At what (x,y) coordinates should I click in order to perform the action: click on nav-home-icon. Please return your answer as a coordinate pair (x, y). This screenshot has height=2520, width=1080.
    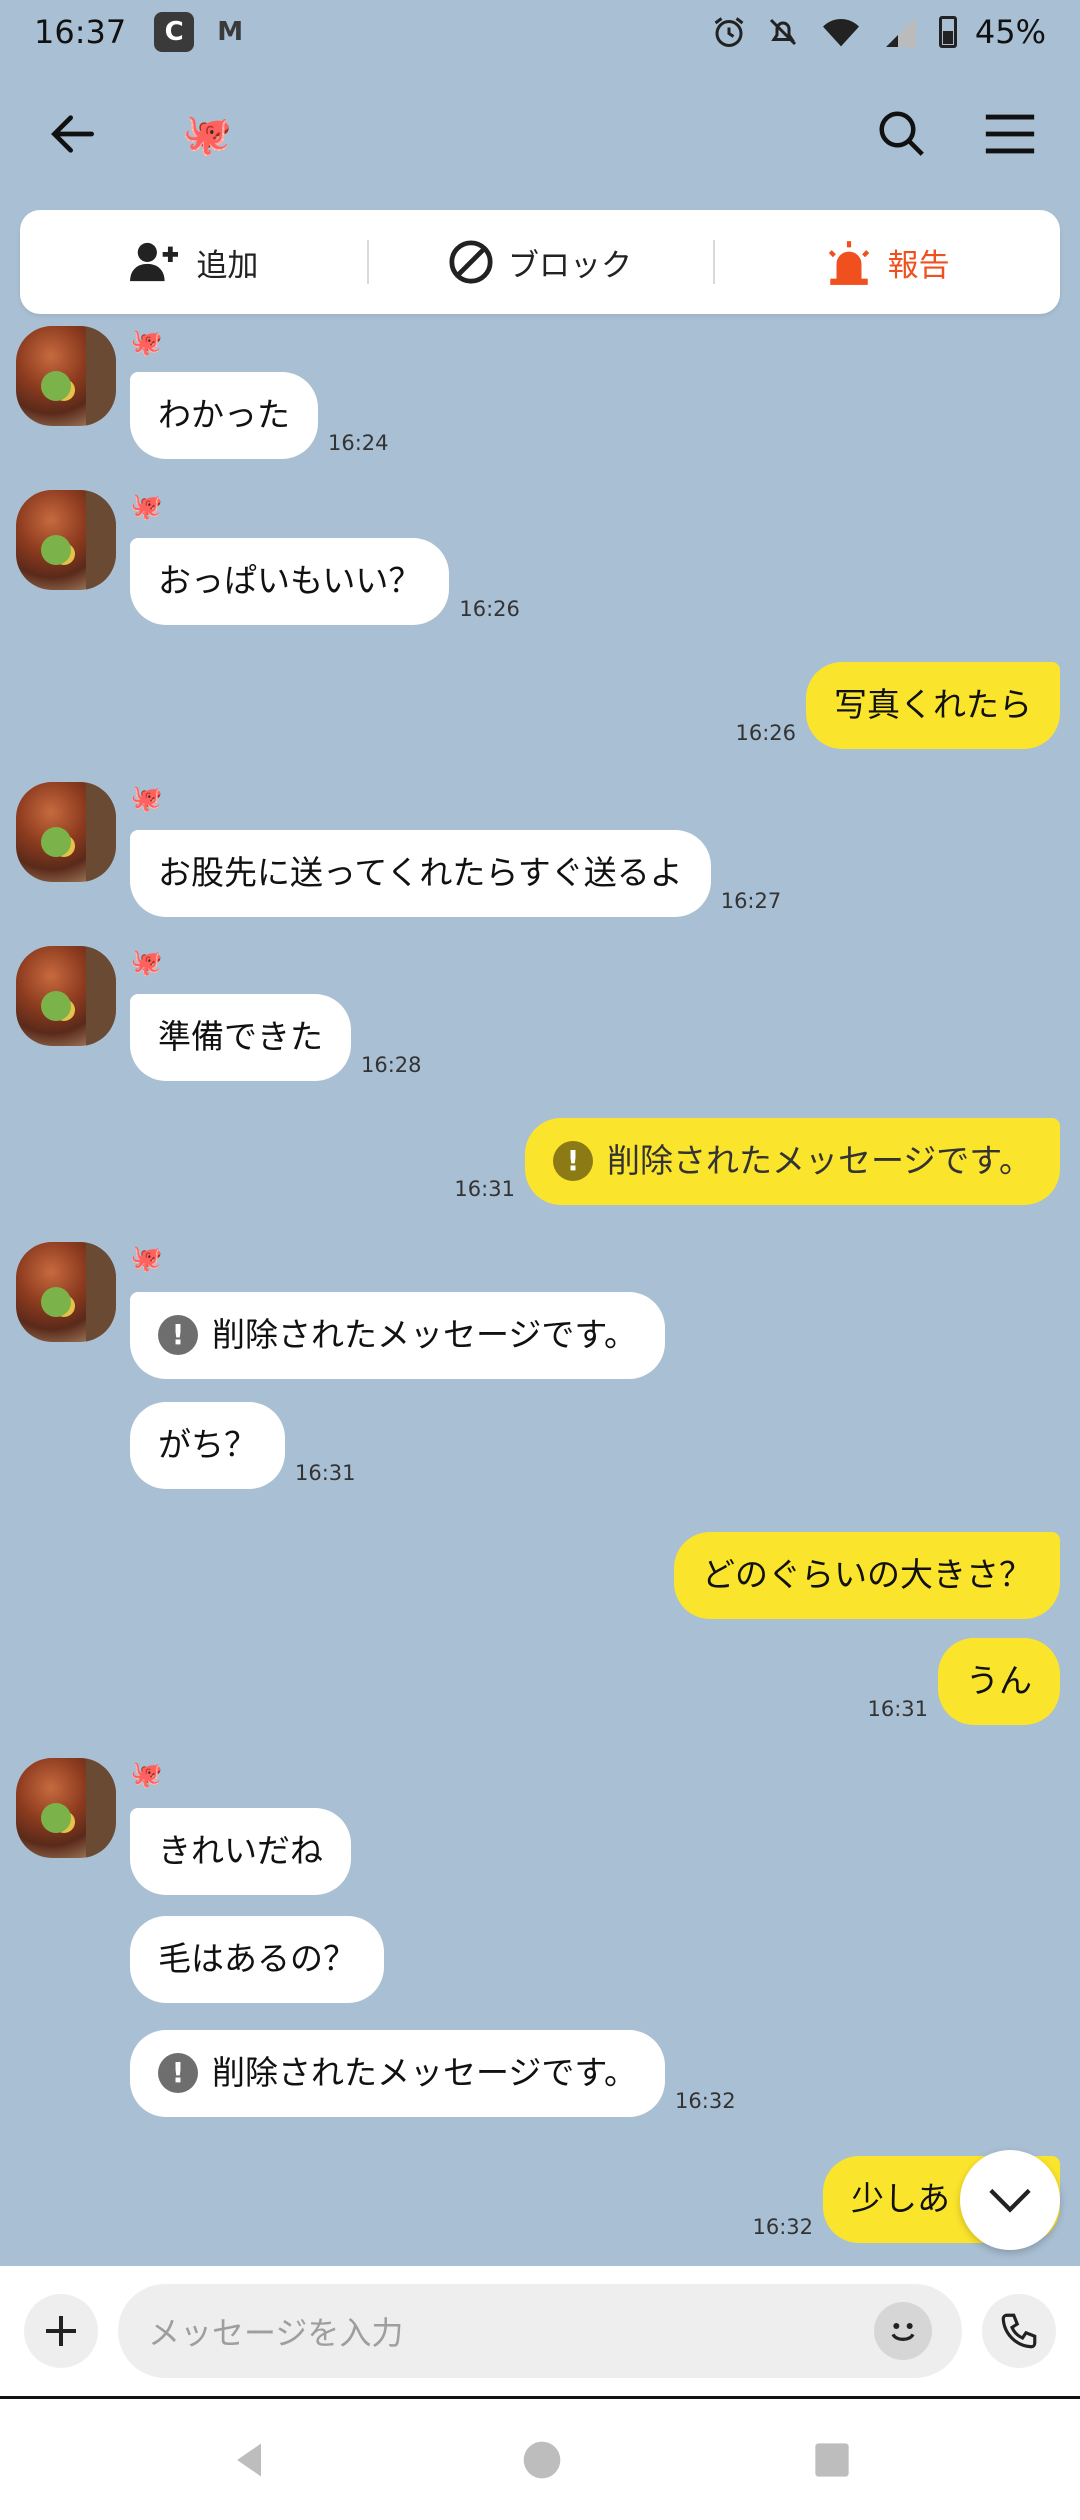
    Looking at the image, I should click on (542, 2460).